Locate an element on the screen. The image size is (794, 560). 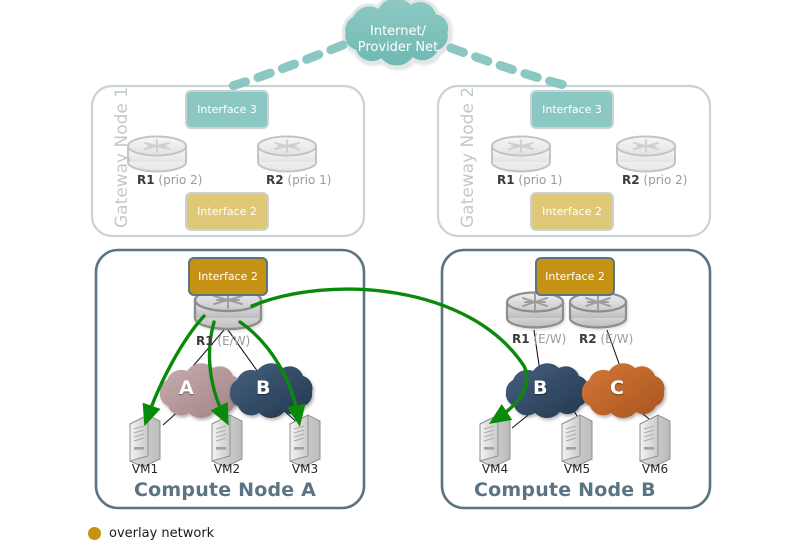
gw1-r1-note: (prio 2) is located at coordinates (180, 180).